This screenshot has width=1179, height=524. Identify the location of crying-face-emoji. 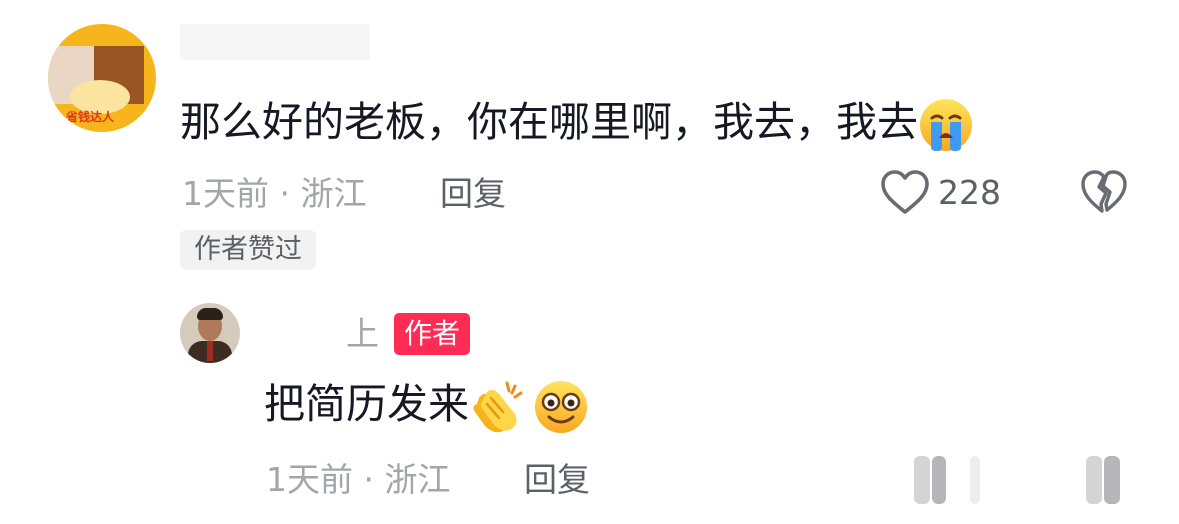
(946, 125).